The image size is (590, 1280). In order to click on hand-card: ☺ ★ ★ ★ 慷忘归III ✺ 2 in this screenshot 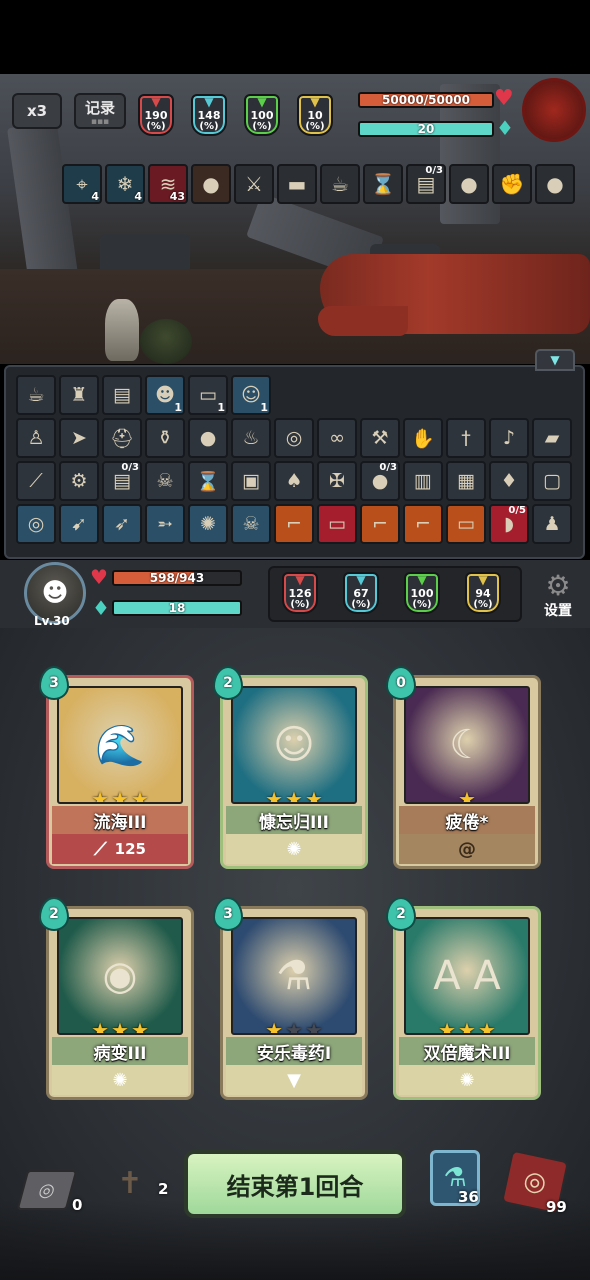, I will do `click(290, 767)`.